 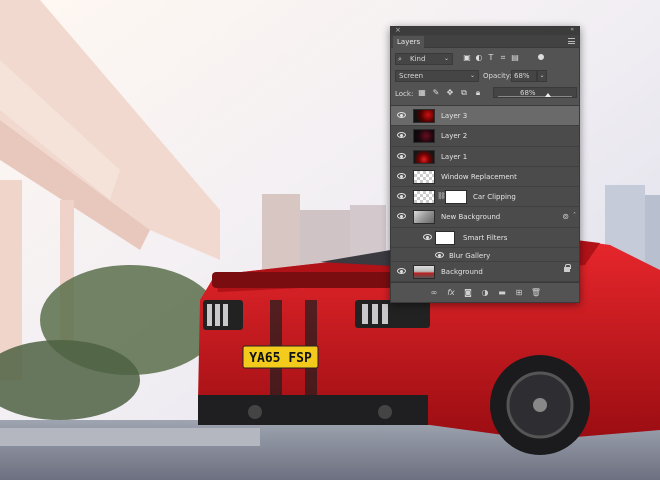 I want to click on mask-icon: ◙, so click(x=468, y=292).